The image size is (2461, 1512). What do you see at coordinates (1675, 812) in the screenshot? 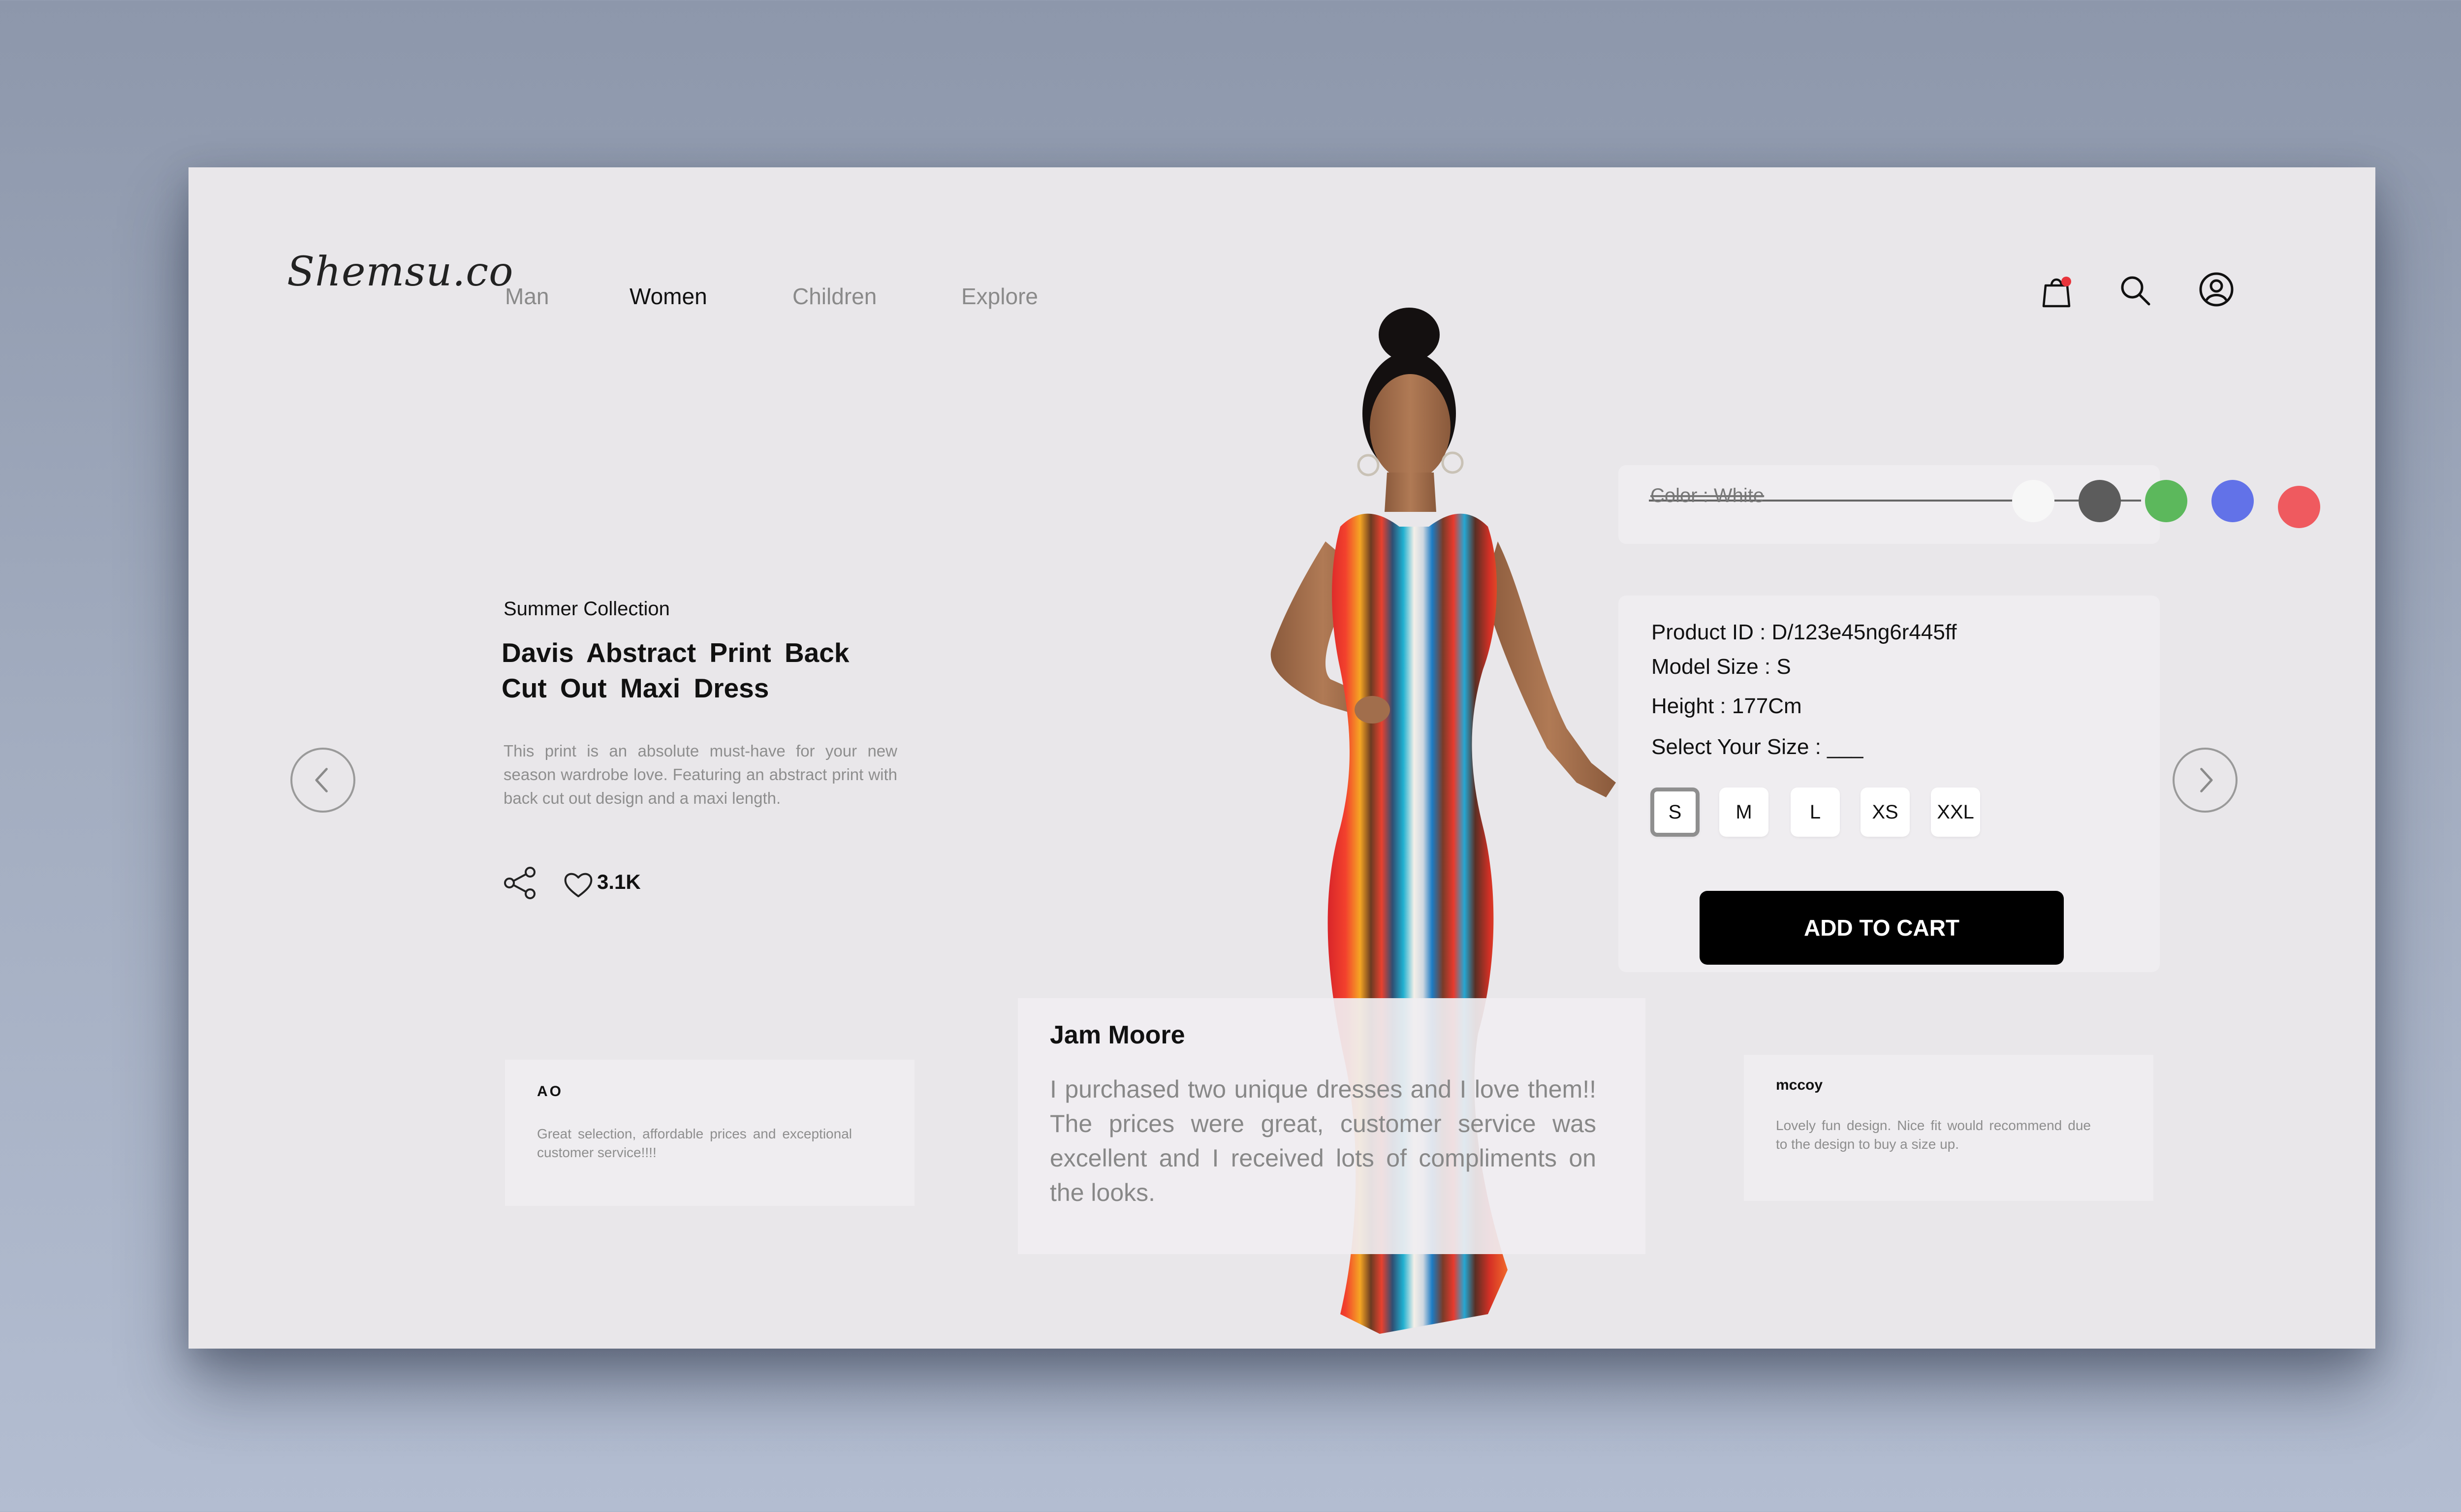
I see `size-option-s: S` at bounding box center [1675, 812].